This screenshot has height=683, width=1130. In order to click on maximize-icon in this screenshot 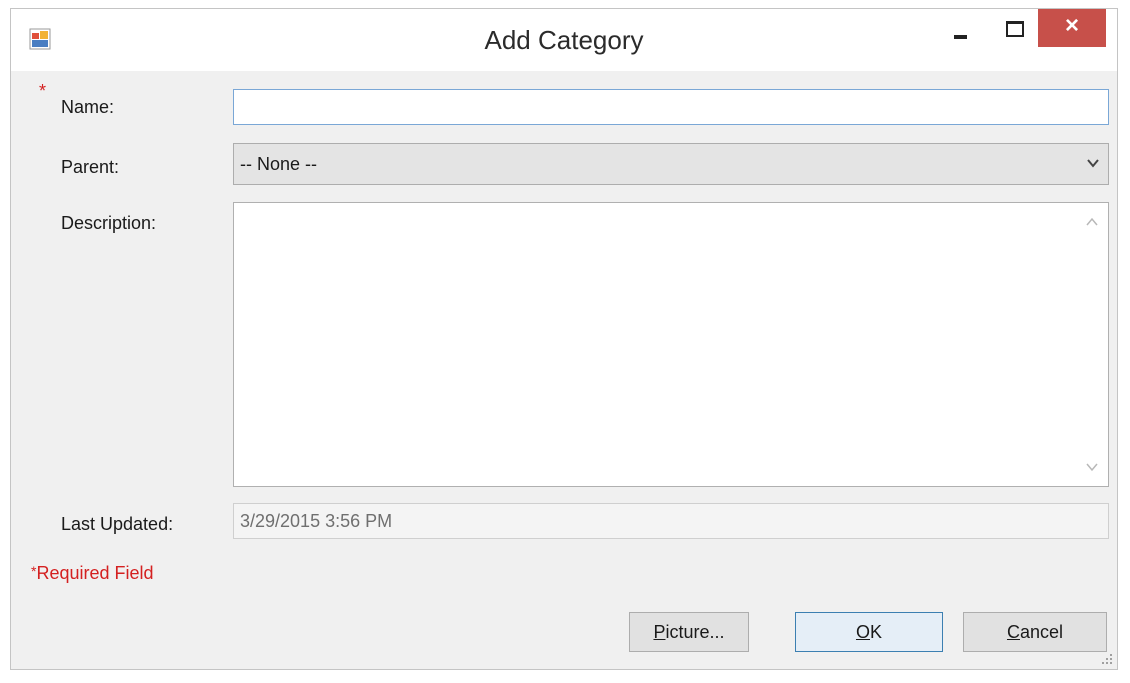, I will do `click(1014, 28)`.